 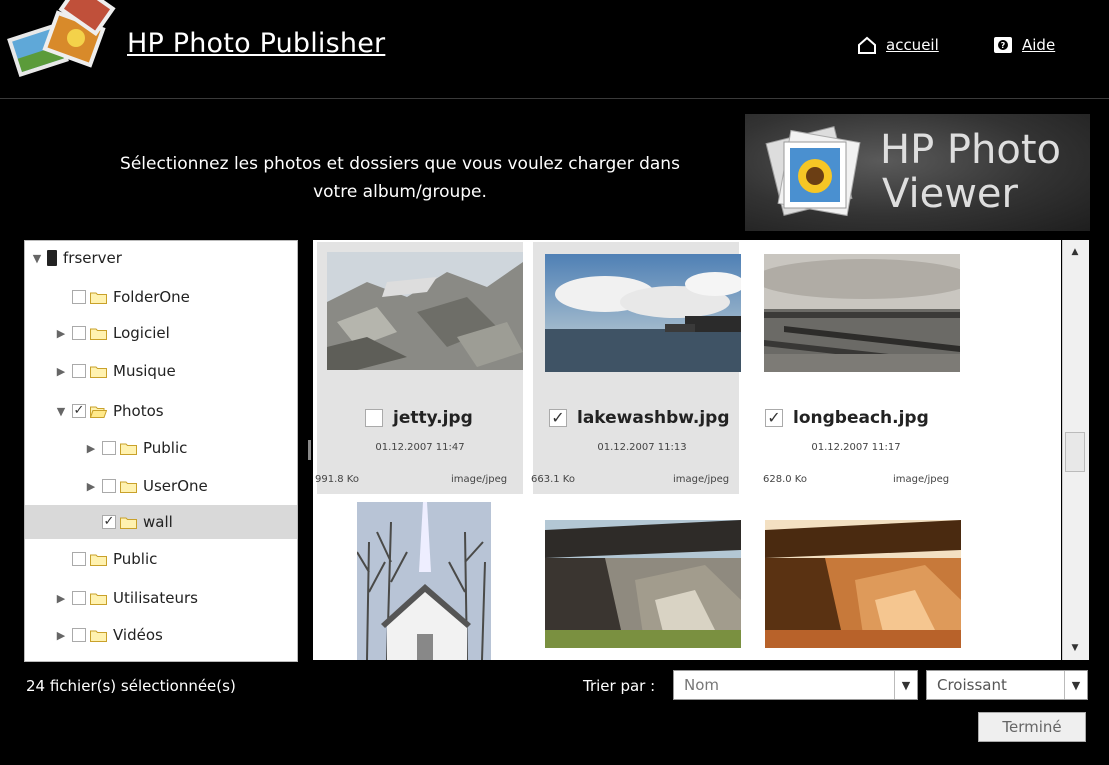 What do you see at coordinates (138, 411) in the screenshot?
I see `tree-item-label: Photos` at bounding box center [138, 411].